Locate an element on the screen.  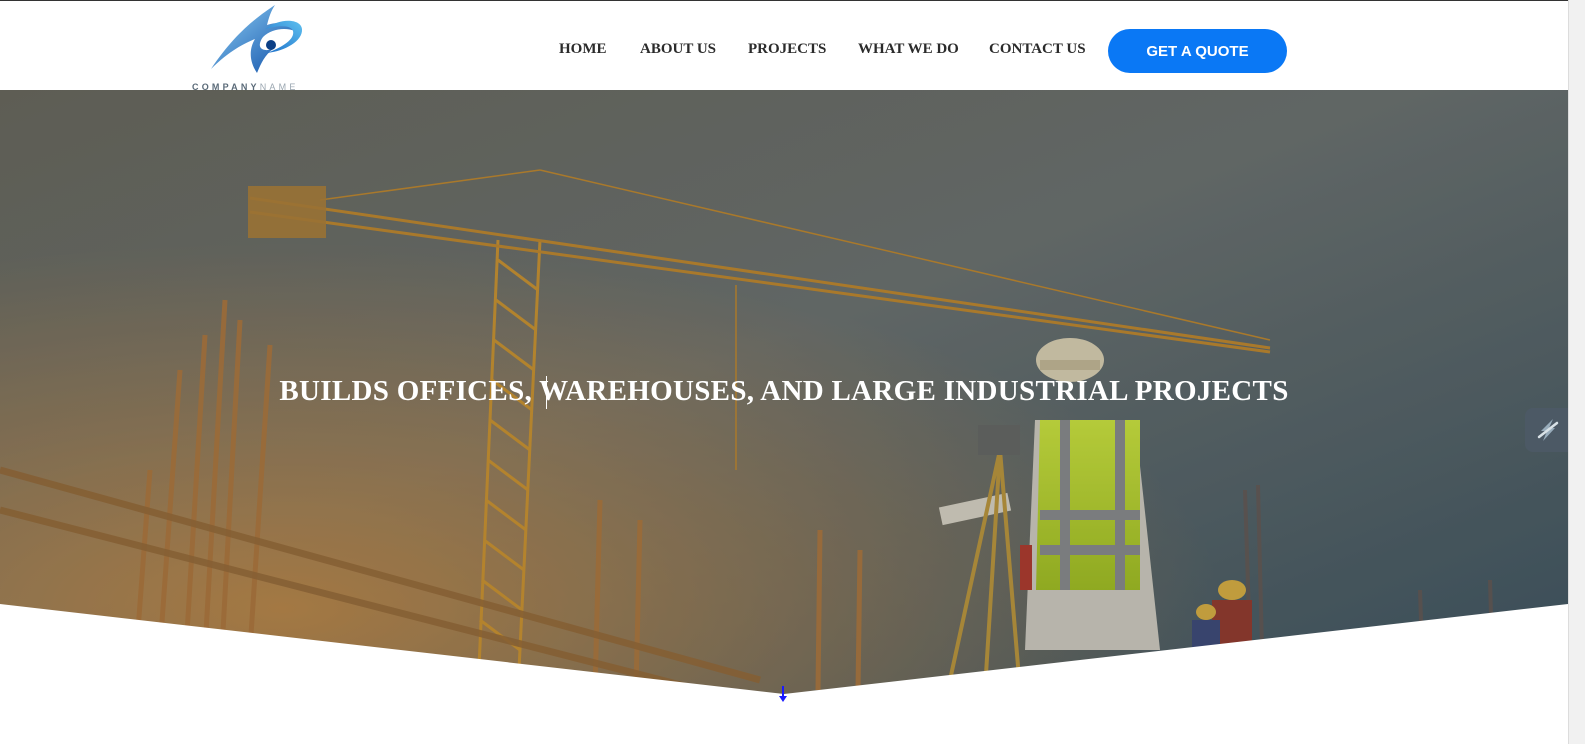
nav-projects: PROJECTS is located at coordinates (787, 49).